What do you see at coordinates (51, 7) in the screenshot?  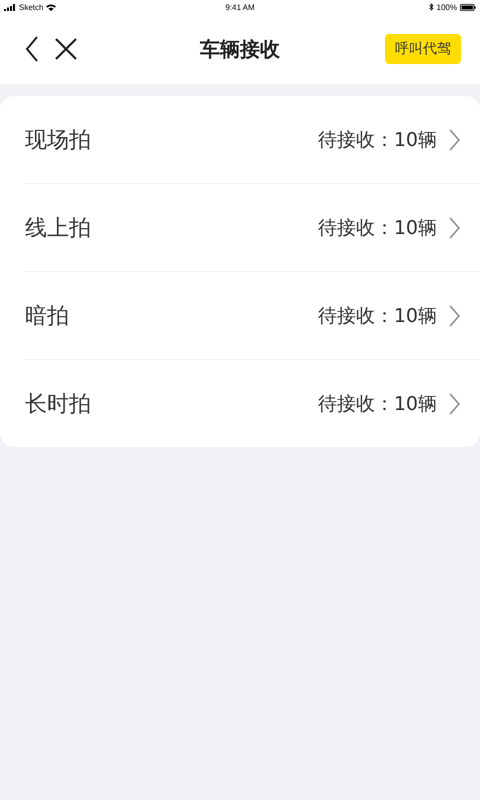 I see `wifi-icon` at bounding box center [51, 7].